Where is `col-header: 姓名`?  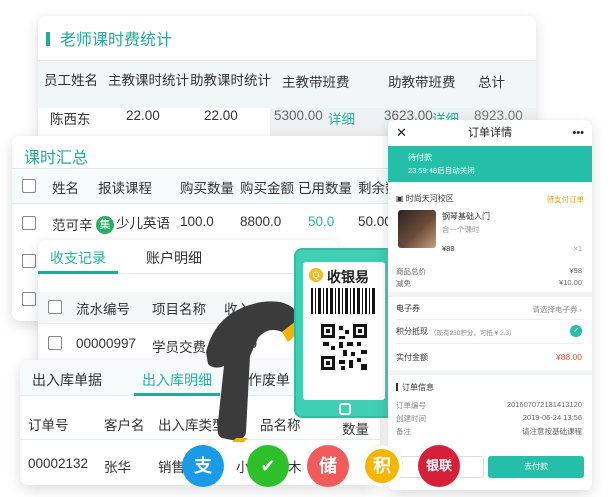
col-header: 姓名 is located at coordinates (65, 188).